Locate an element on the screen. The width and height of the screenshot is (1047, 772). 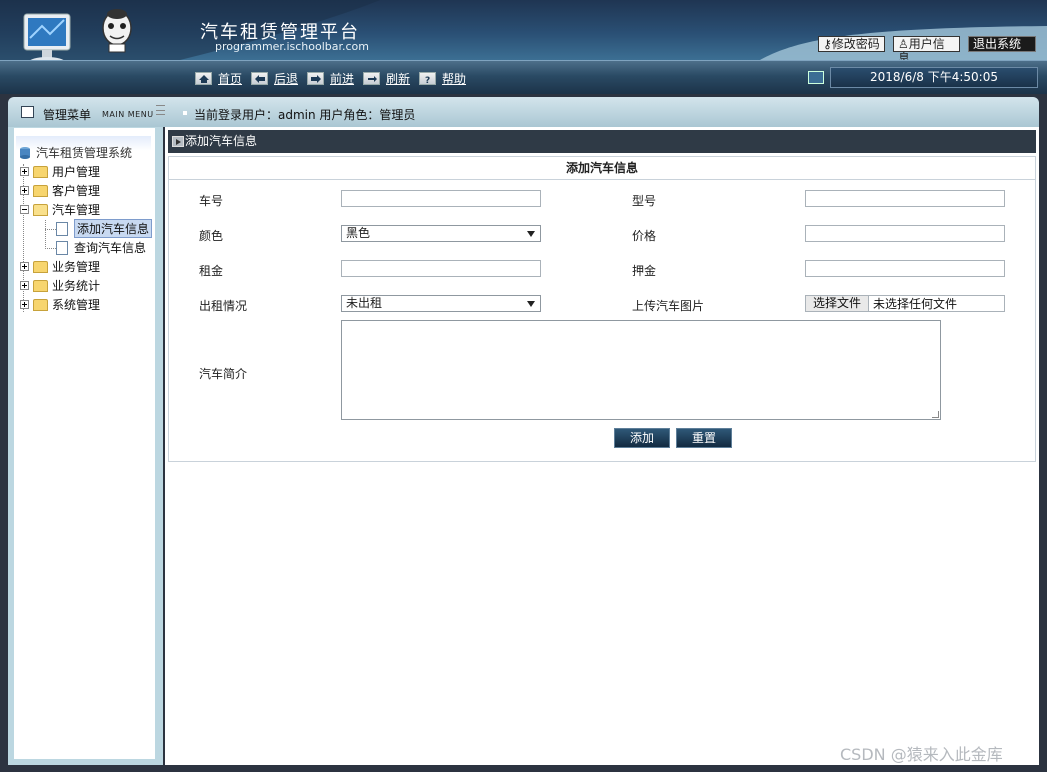
header-swoosh-decoration is located at coordinates (523, 30).